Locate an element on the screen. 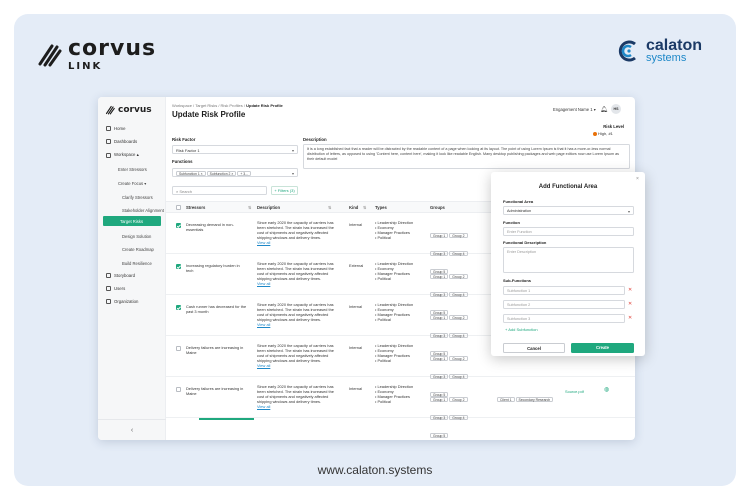 Image resolution: width=750 pixels, height=500 pixels. search-placeholder: Search is located at coordinates (186, 191).